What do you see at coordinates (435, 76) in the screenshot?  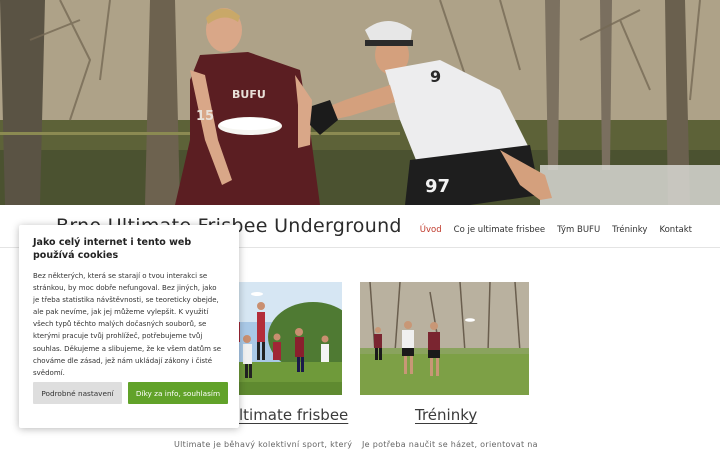 I see `svg-text: 9` at bounding box center [435, 76].